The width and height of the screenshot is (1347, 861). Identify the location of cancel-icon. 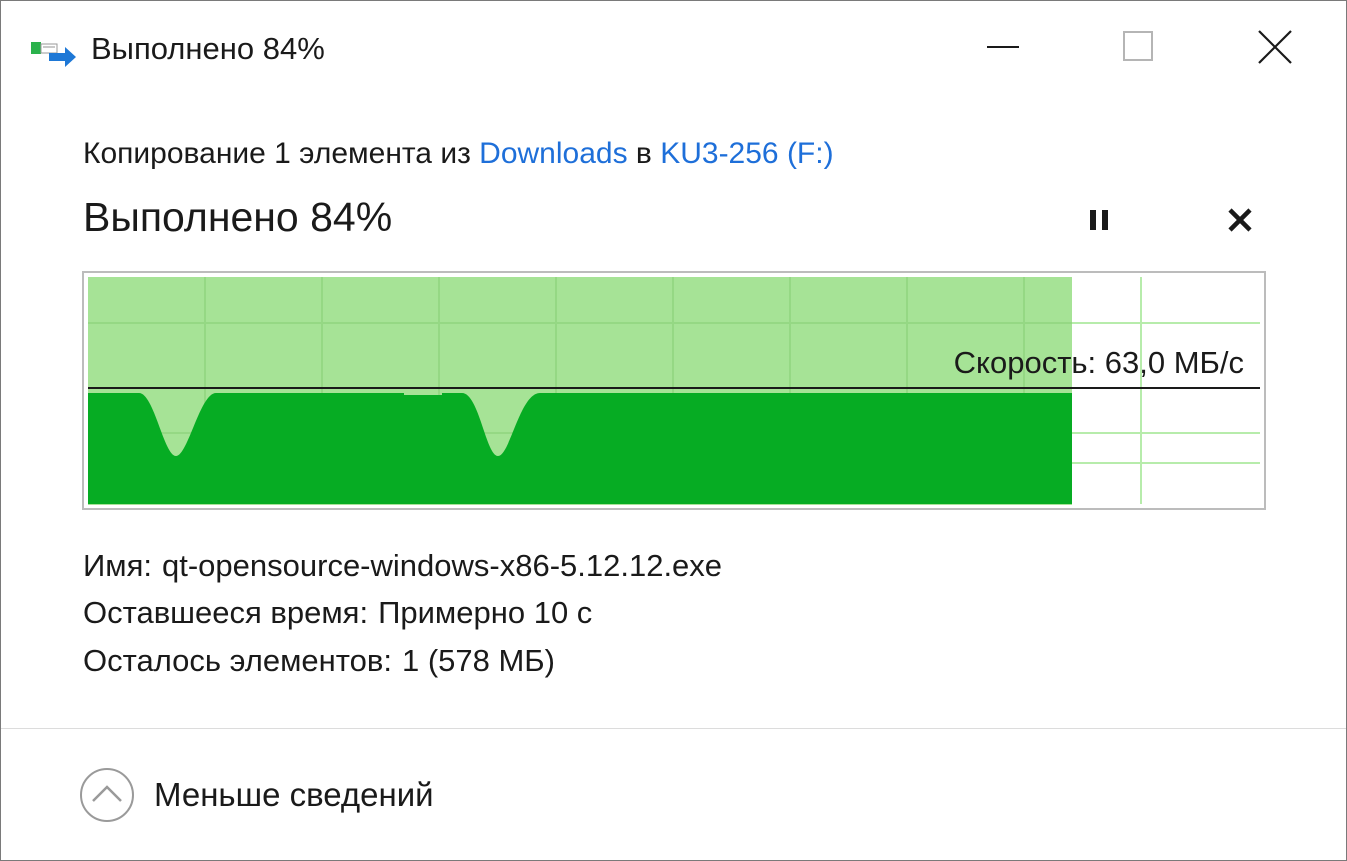
(1240, 220).